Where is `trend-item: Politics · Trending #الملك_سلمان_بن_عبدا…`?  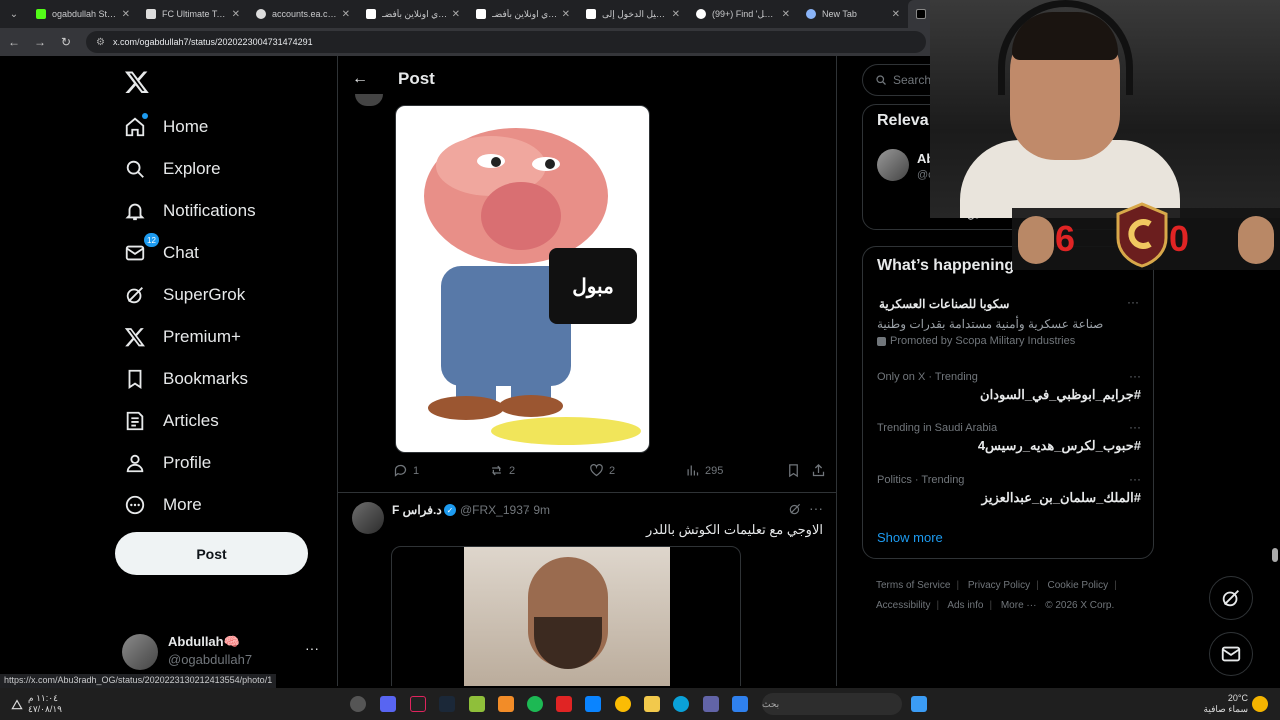 trend-item: Politics · Trending #الملك_سلمان_بن_عبدا… is located at coordinates (1009, 489).